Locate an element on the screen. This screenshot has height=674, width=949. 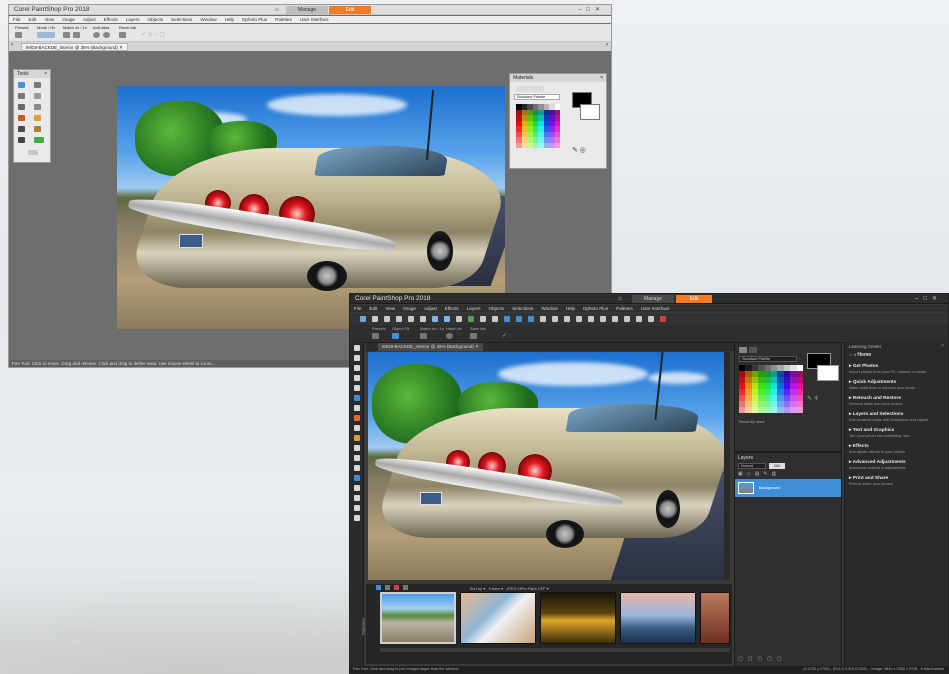
move-tool-icon is located at coordinates (21, 96).